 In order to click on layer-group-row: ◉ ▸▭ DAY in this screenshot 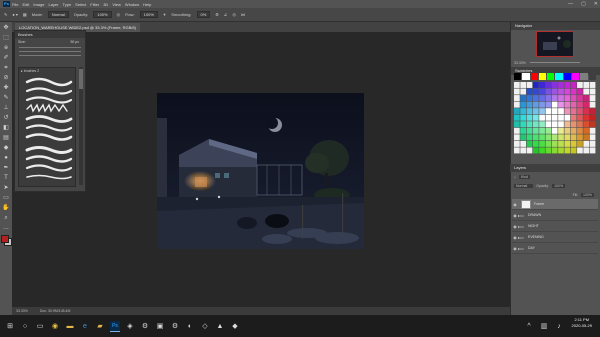, I will do `click(555, 248)`.